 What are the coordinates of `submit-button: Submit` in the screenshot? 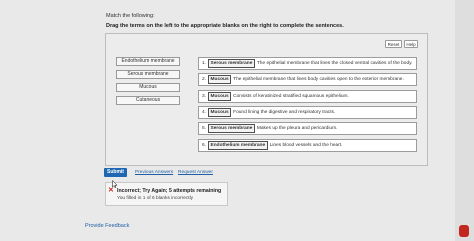 It's located at (115, 172).